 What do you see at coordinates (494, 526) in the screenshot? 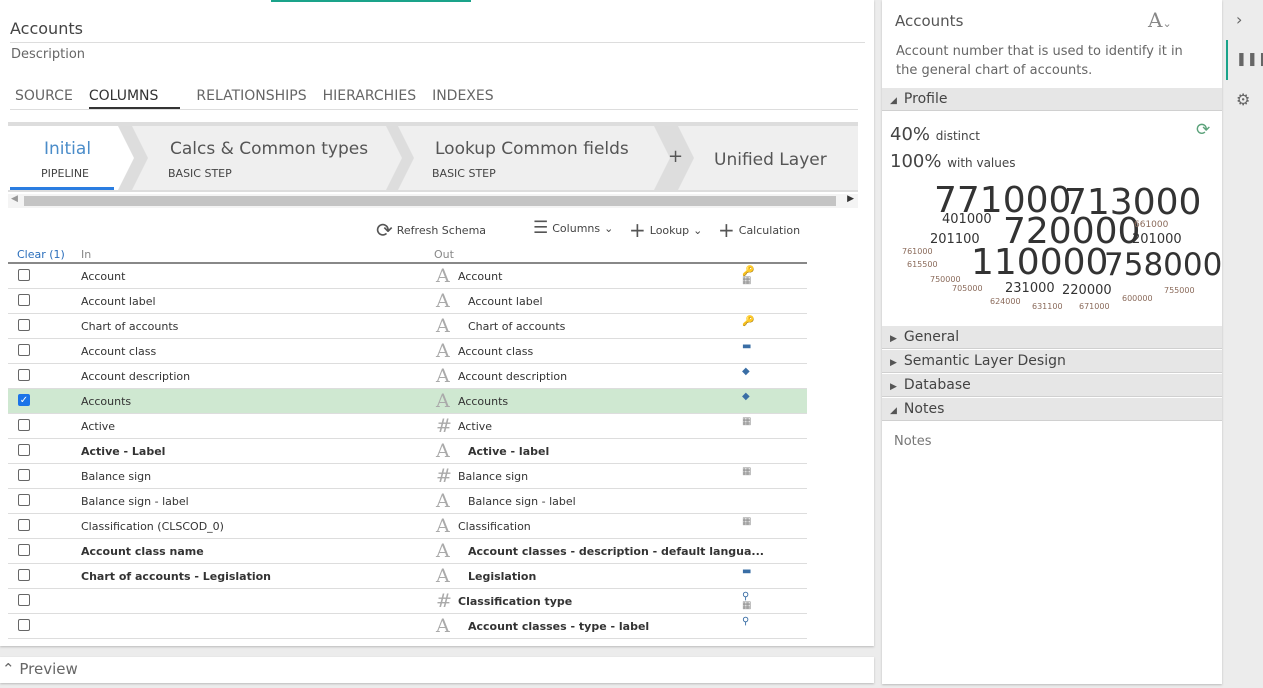
I see `column-out: Classification` at bounding box center [494, 526].